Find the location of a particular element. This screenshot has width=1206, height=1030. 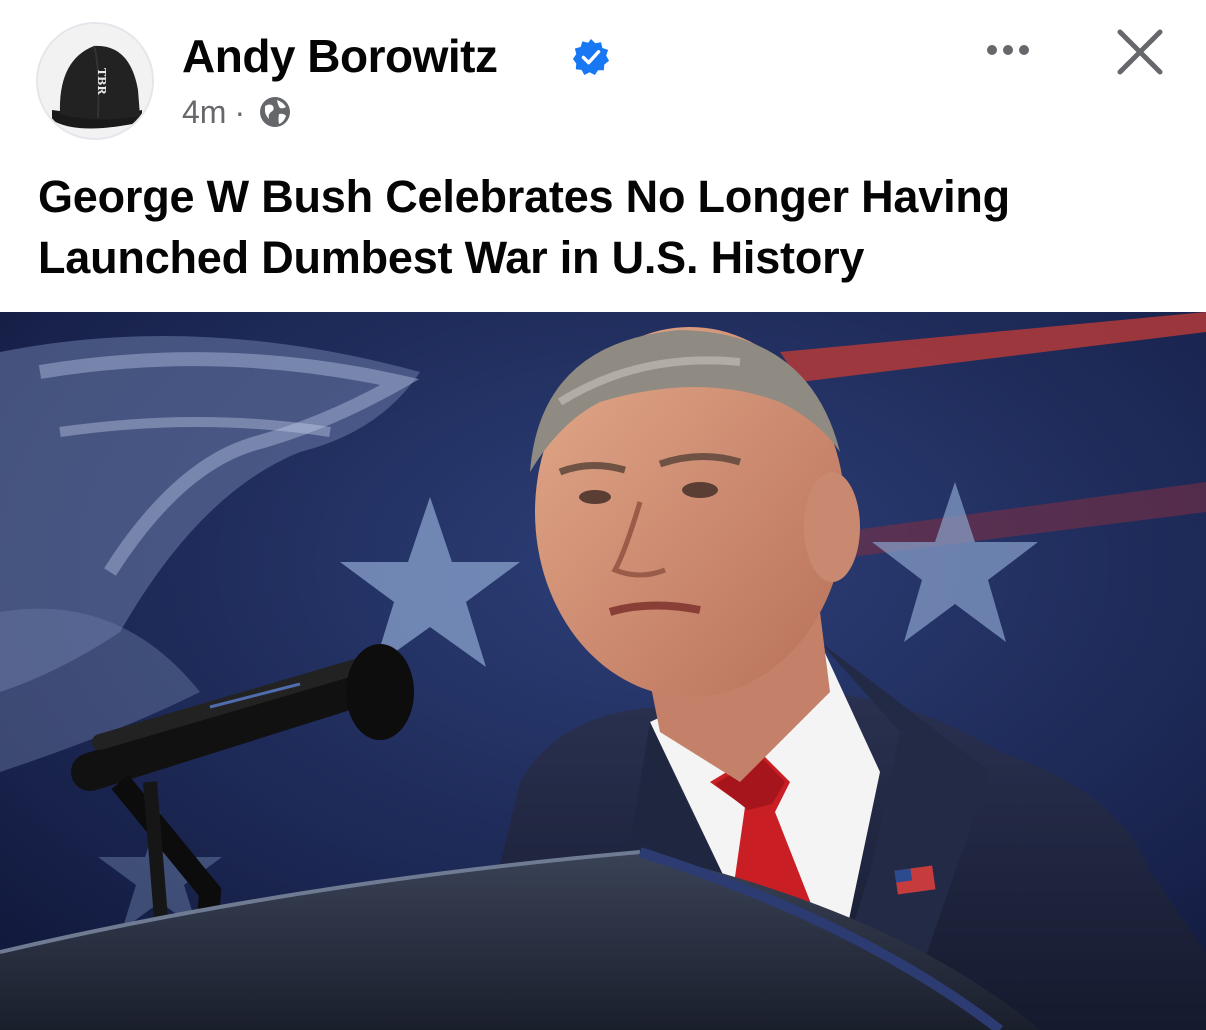

avatar: TBR is located at coordinates (95, 81).